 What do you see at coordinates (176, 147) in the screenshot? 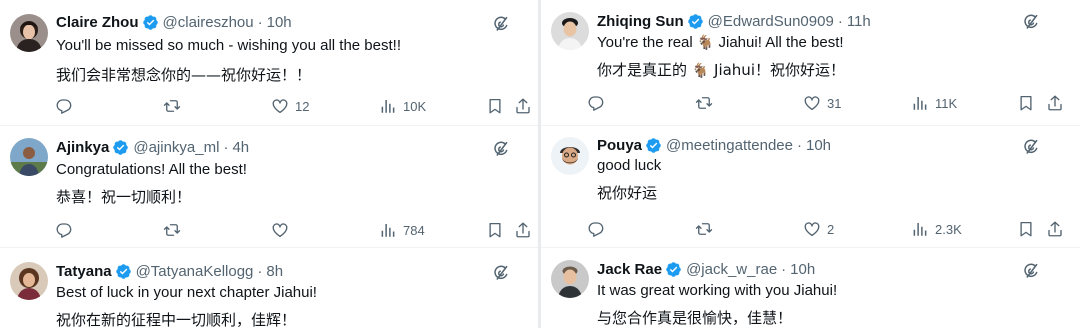
I see `username: @ajinkya_ml` at bounding box center [176, 147].